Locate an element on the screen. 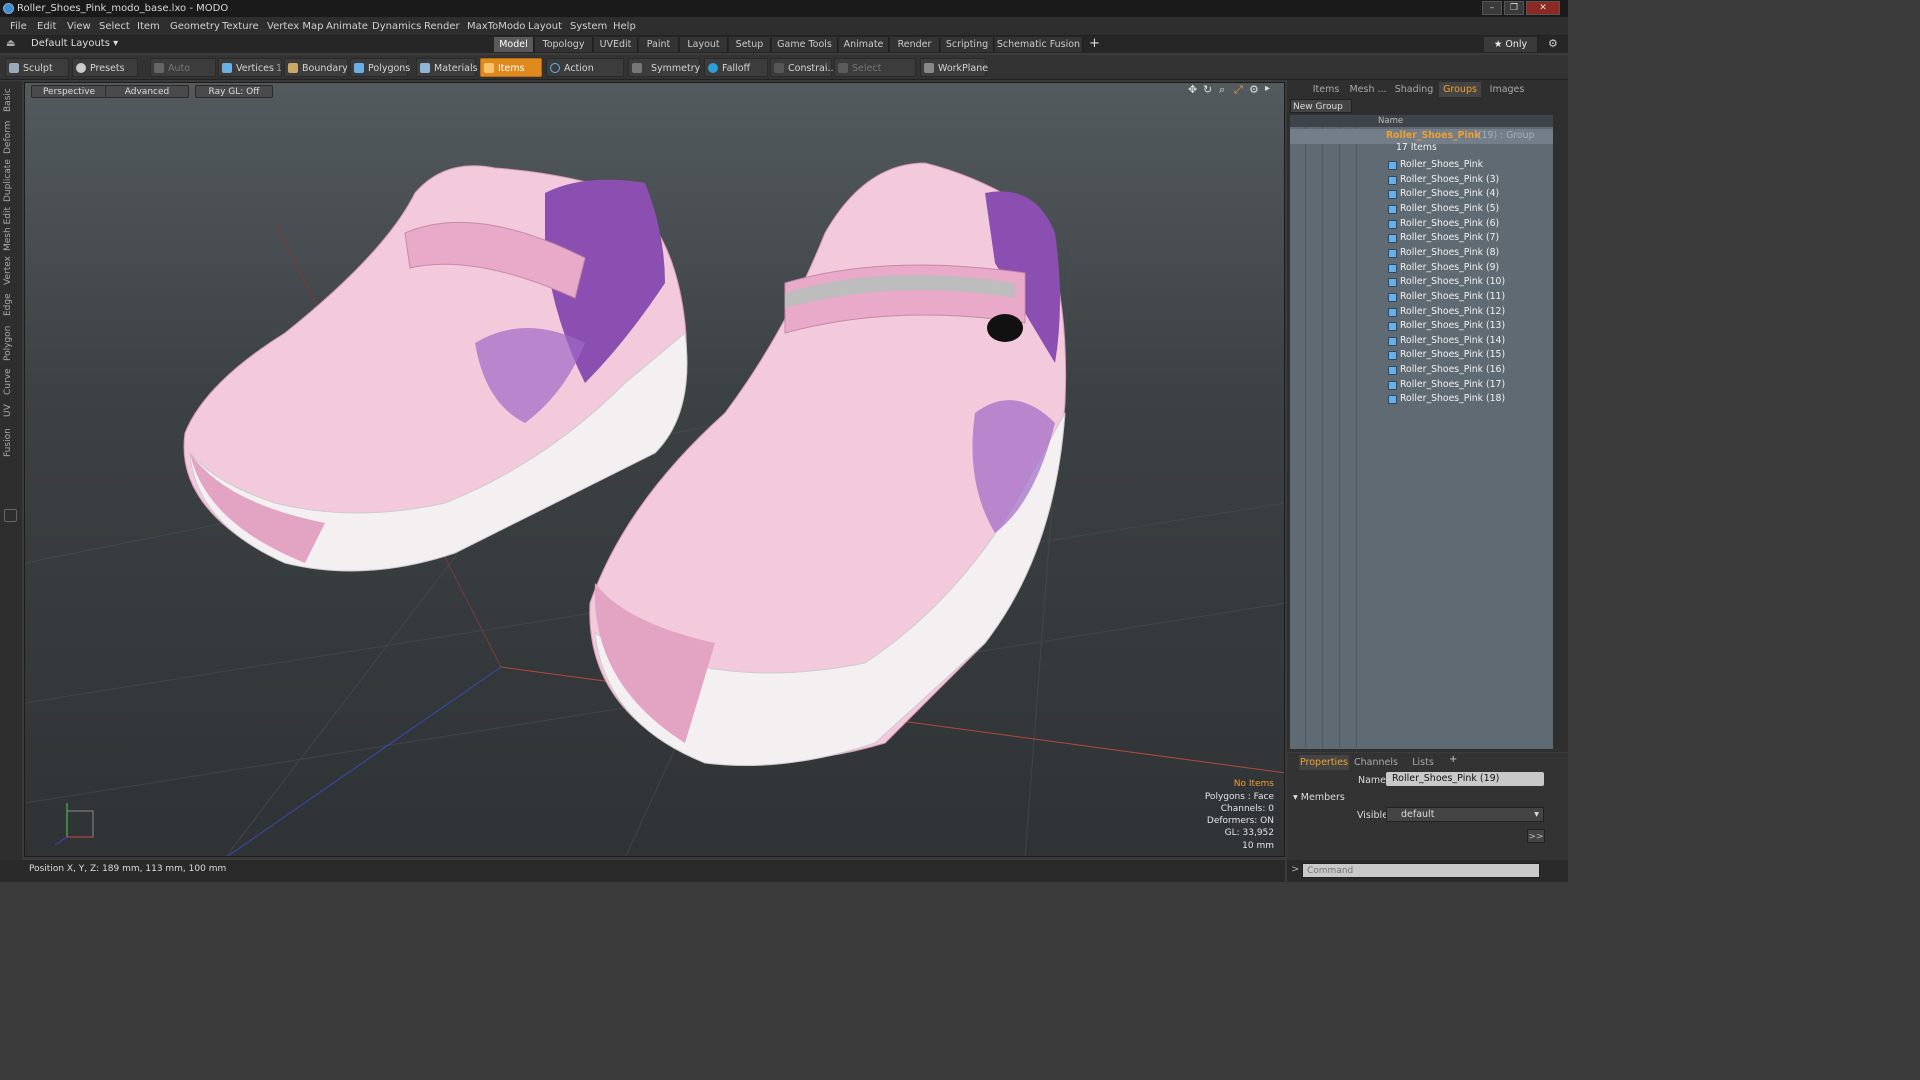 This screenshot has width=1920, height=1080. maximize-button: ❐ is located at coordinates (1514, 8).